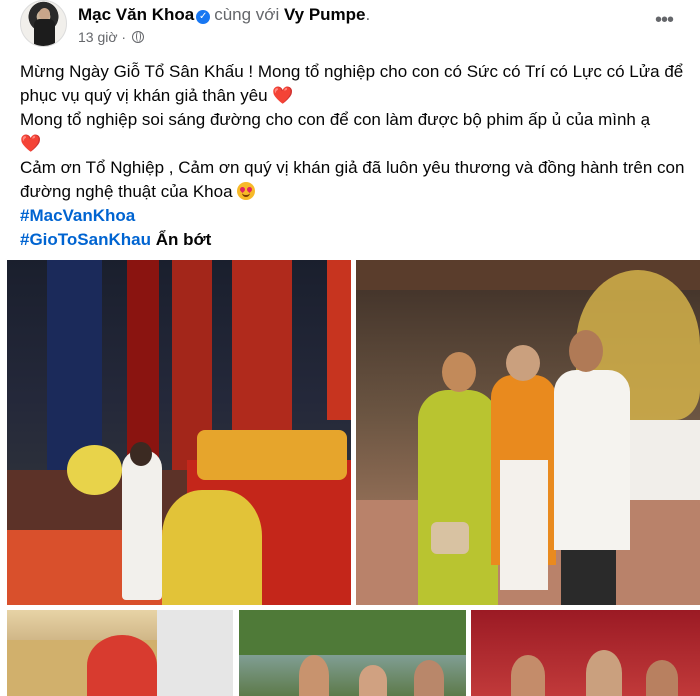 Image resolution: width=700 pixels, height=696 pixels. What do you see at coordinates (664, 22) in the screenshot?
I see `more-options-icon: •••` at bounding box center [664, 22].